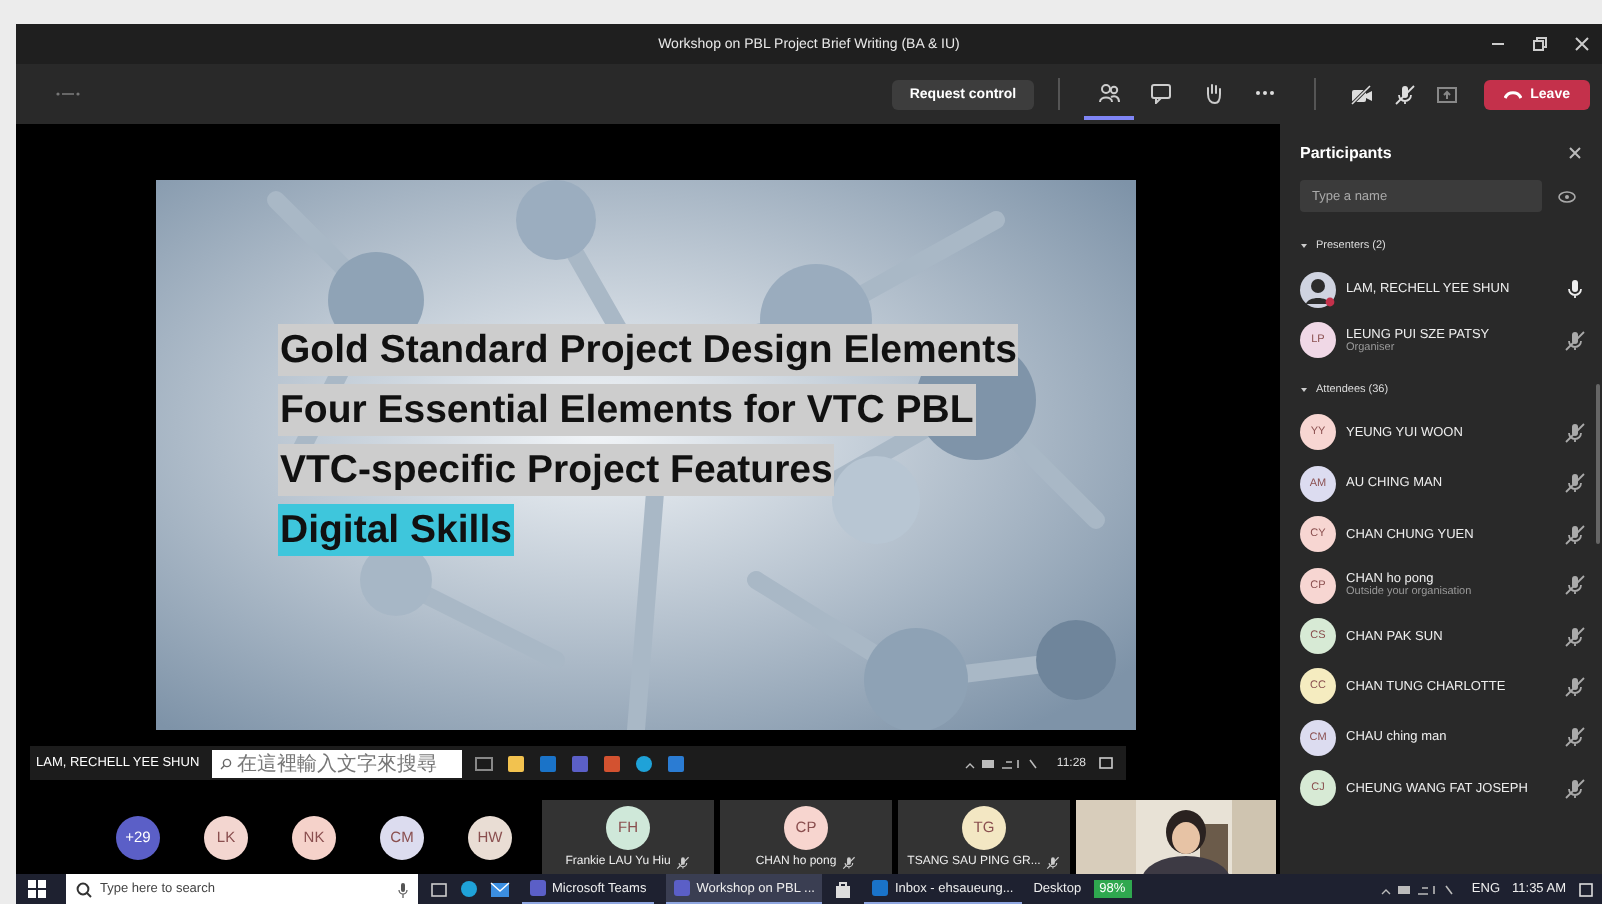  I want to click on slide-heading: Four Essential Elements for VTC PBL, so click(627, 410).